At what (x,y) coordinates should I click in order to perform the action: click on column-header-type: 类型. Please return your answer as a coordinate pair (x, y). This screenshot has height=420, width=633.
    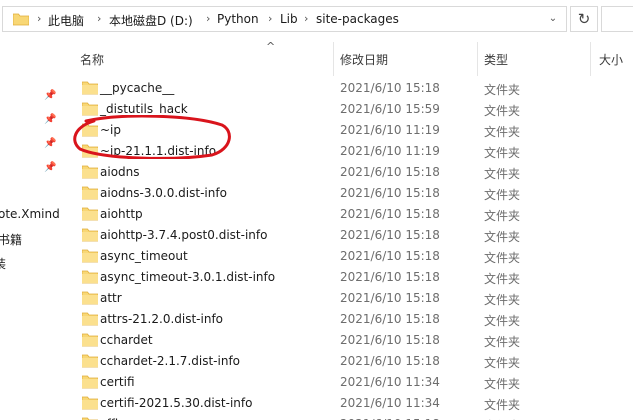
    Looking at the image, I should click on (496, 59).